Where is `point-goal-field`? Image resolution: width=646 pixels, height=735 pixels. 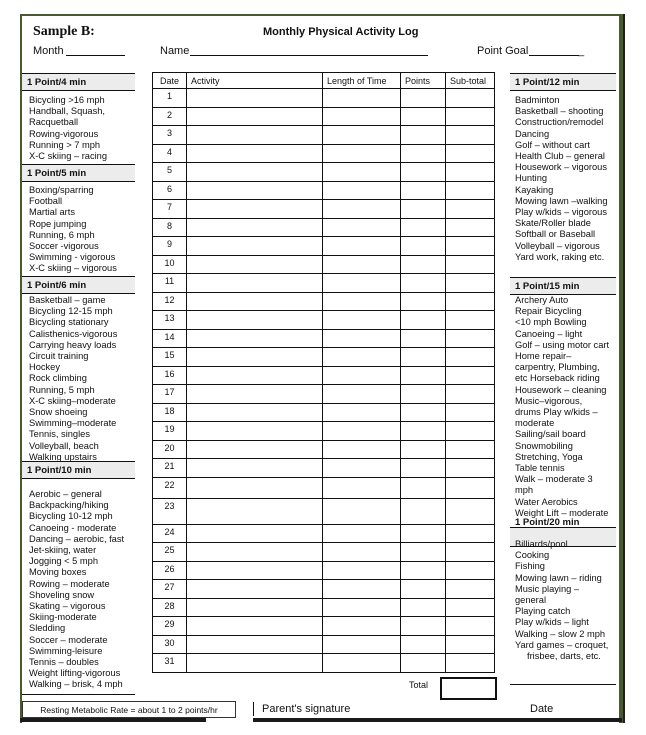 point-goal-field is located at coordinates (554, 55).